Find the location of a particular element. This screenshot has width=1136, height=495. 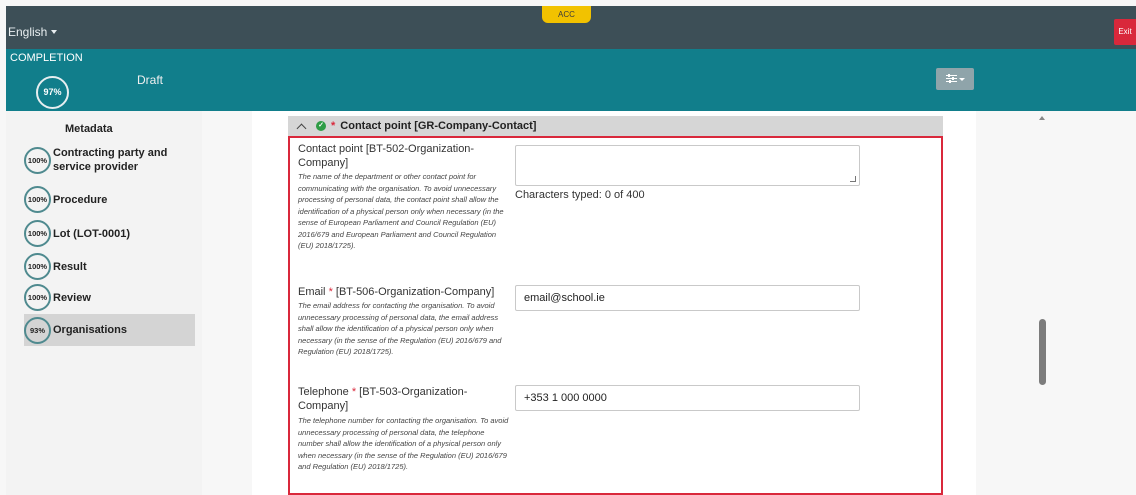

sidebar-item-label: Contracting party and service provider is located at coordinates (110, 159).